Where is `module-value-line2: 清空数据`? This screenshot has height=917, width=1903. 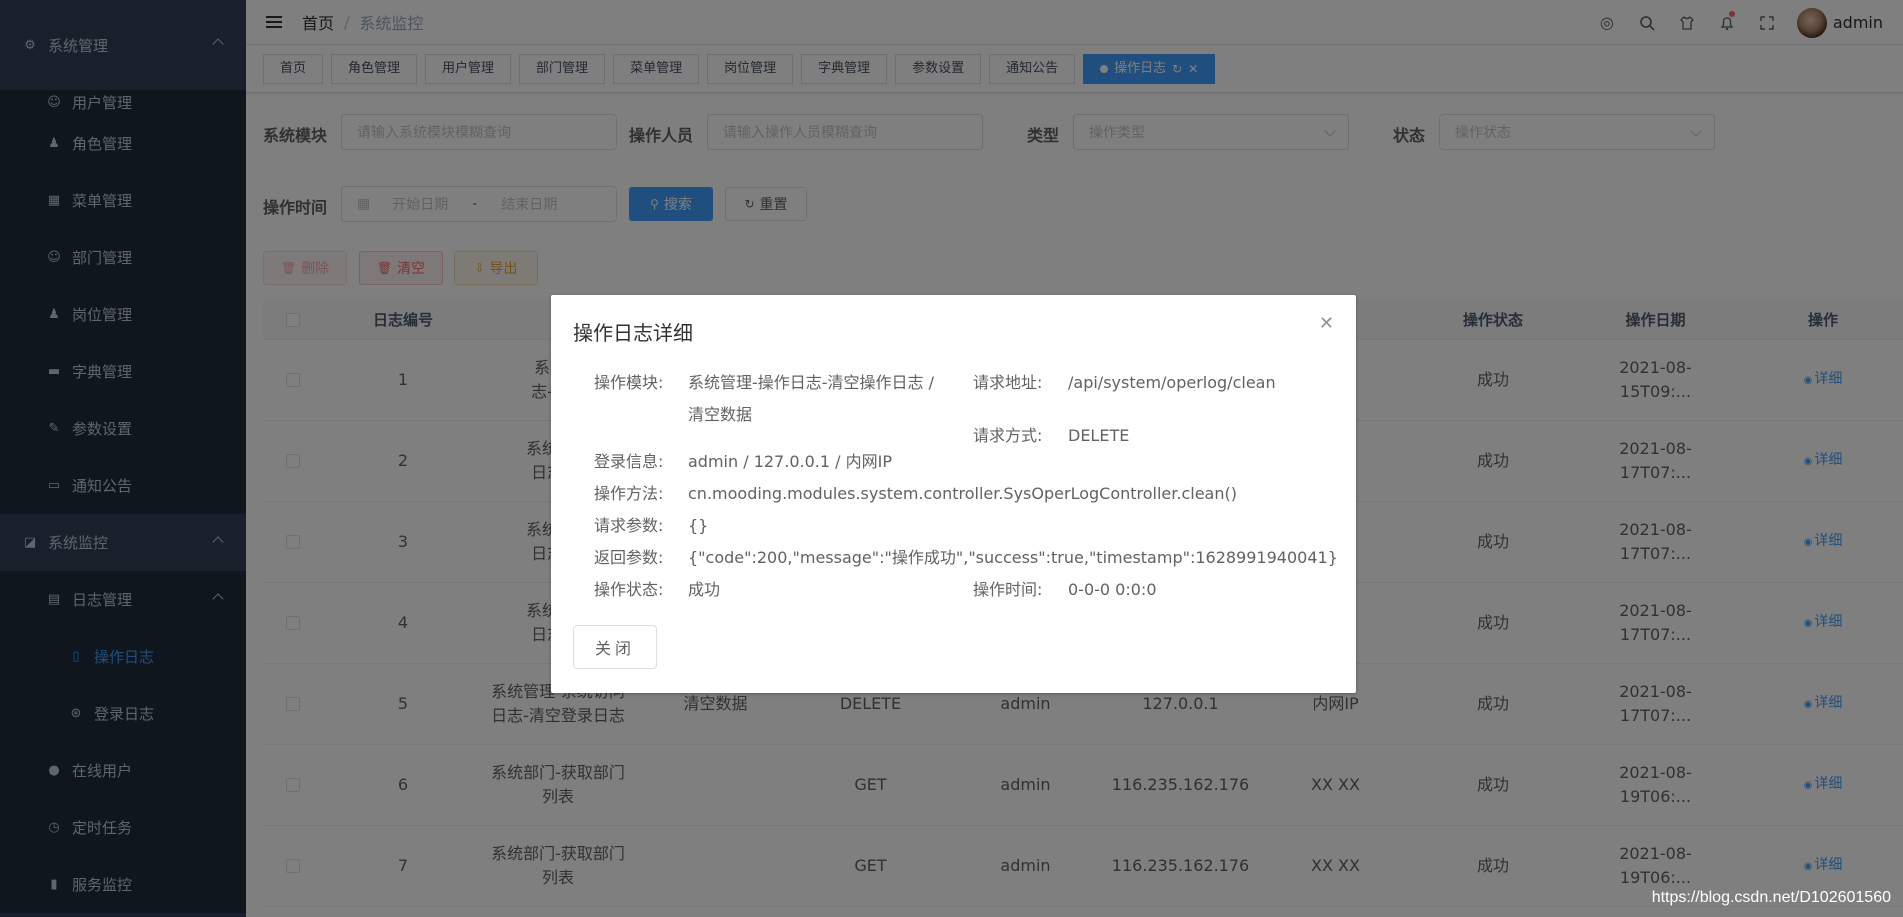
module-value-line2: 清空数据 is located at coordinates (720, 414).